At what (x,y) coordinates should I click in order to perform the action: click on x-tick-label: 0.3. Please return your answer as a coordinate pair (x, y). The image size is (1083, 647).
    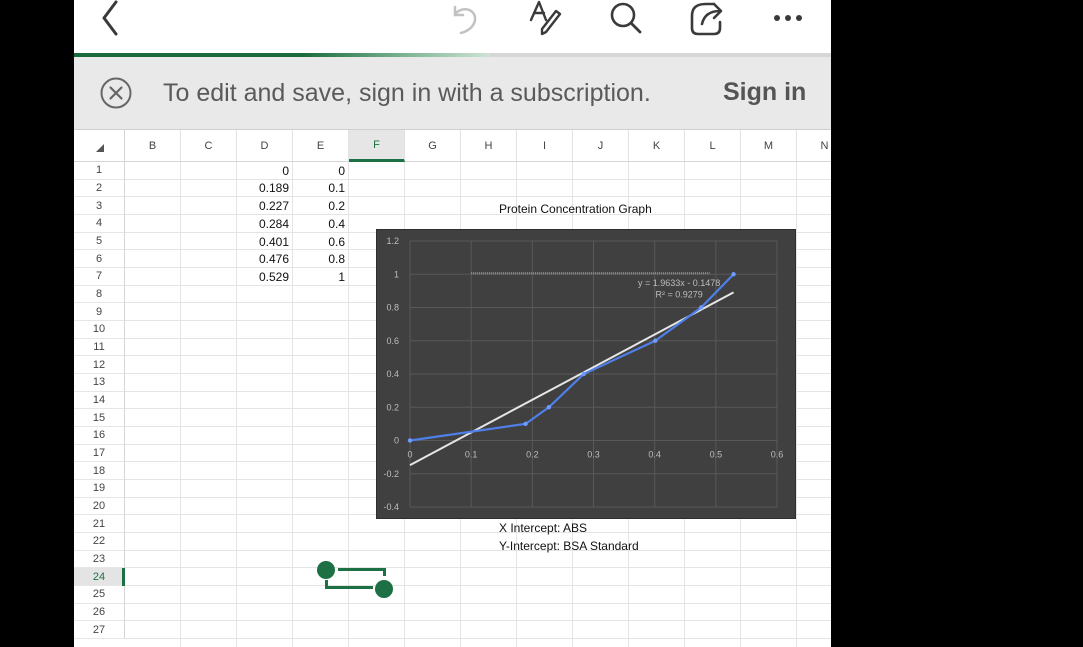
    Looking at the image, I should click on (593, 455).